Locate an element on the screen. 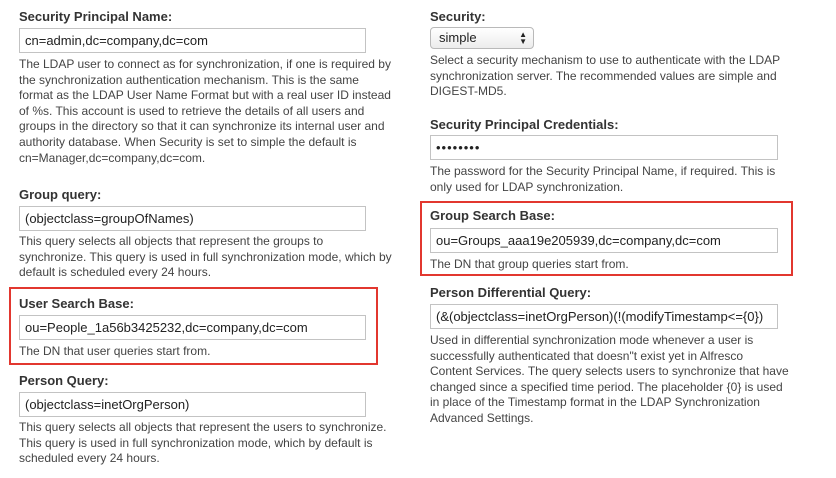 The image size is (836, 478). user-search-base-highlight is located at coordinates (193, 326).